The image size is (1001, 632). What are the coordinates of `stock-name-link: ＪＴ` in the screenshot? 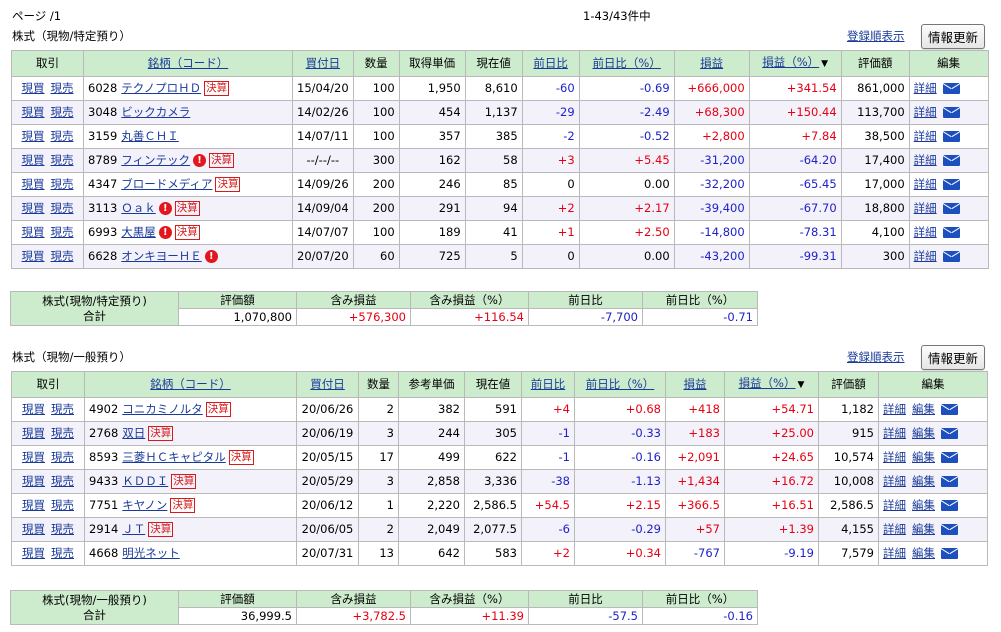 It's located at (133, 529).